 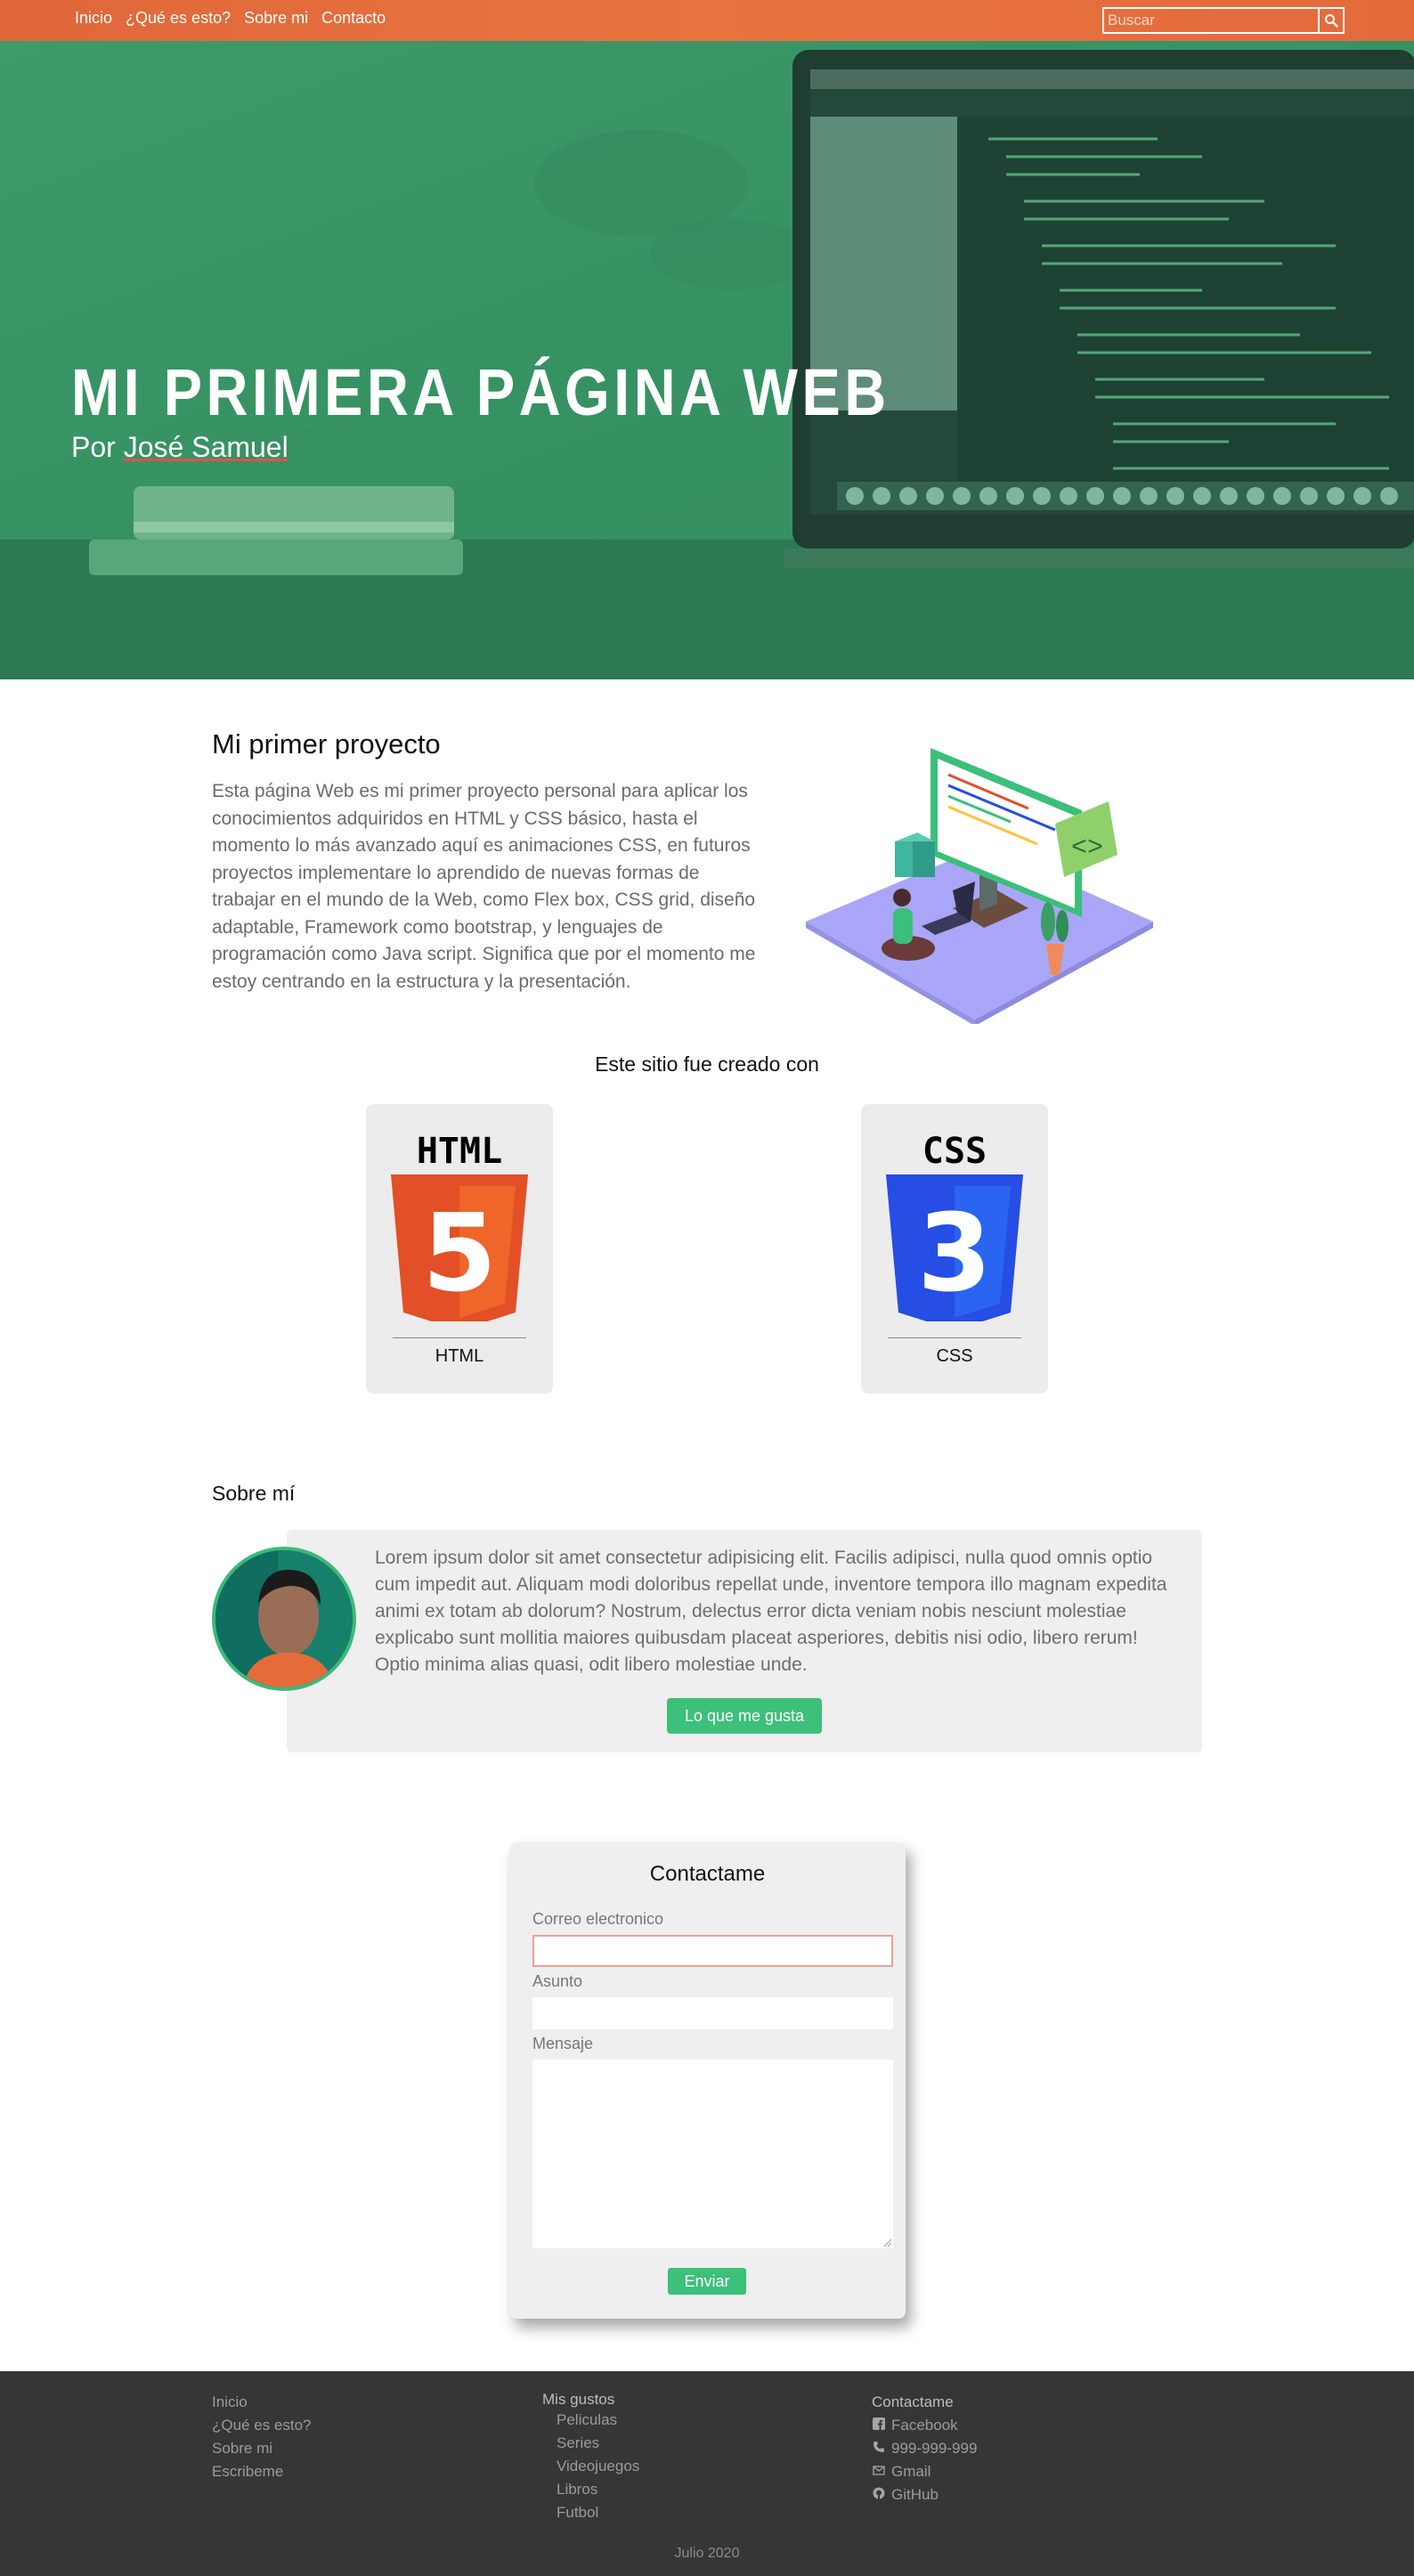 I want to click on email-label: Correo electronico, so click(x=598, y=1919).